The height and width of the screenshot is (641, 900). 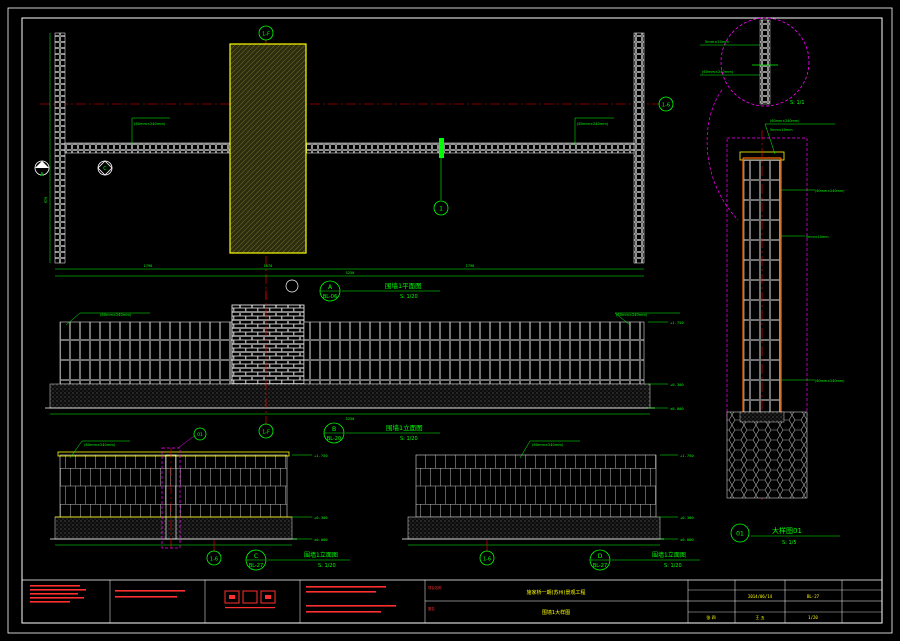 I want to click on plan-pier-right, so click(x=639, y=148).